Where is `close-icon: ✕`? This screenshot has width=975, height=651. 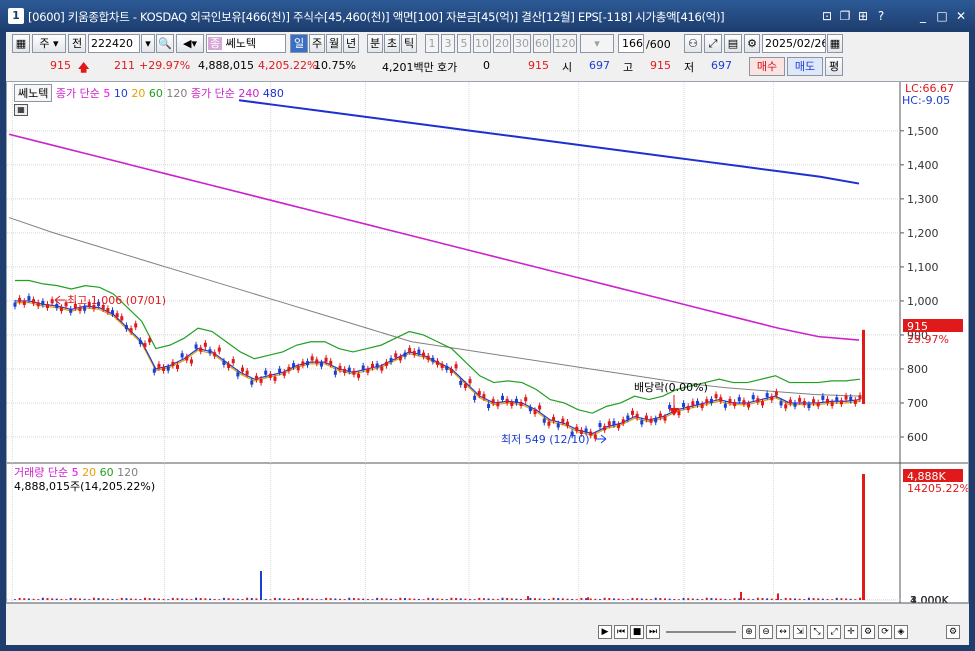
close-icon: ✕ is located at coordinates (961, 16).